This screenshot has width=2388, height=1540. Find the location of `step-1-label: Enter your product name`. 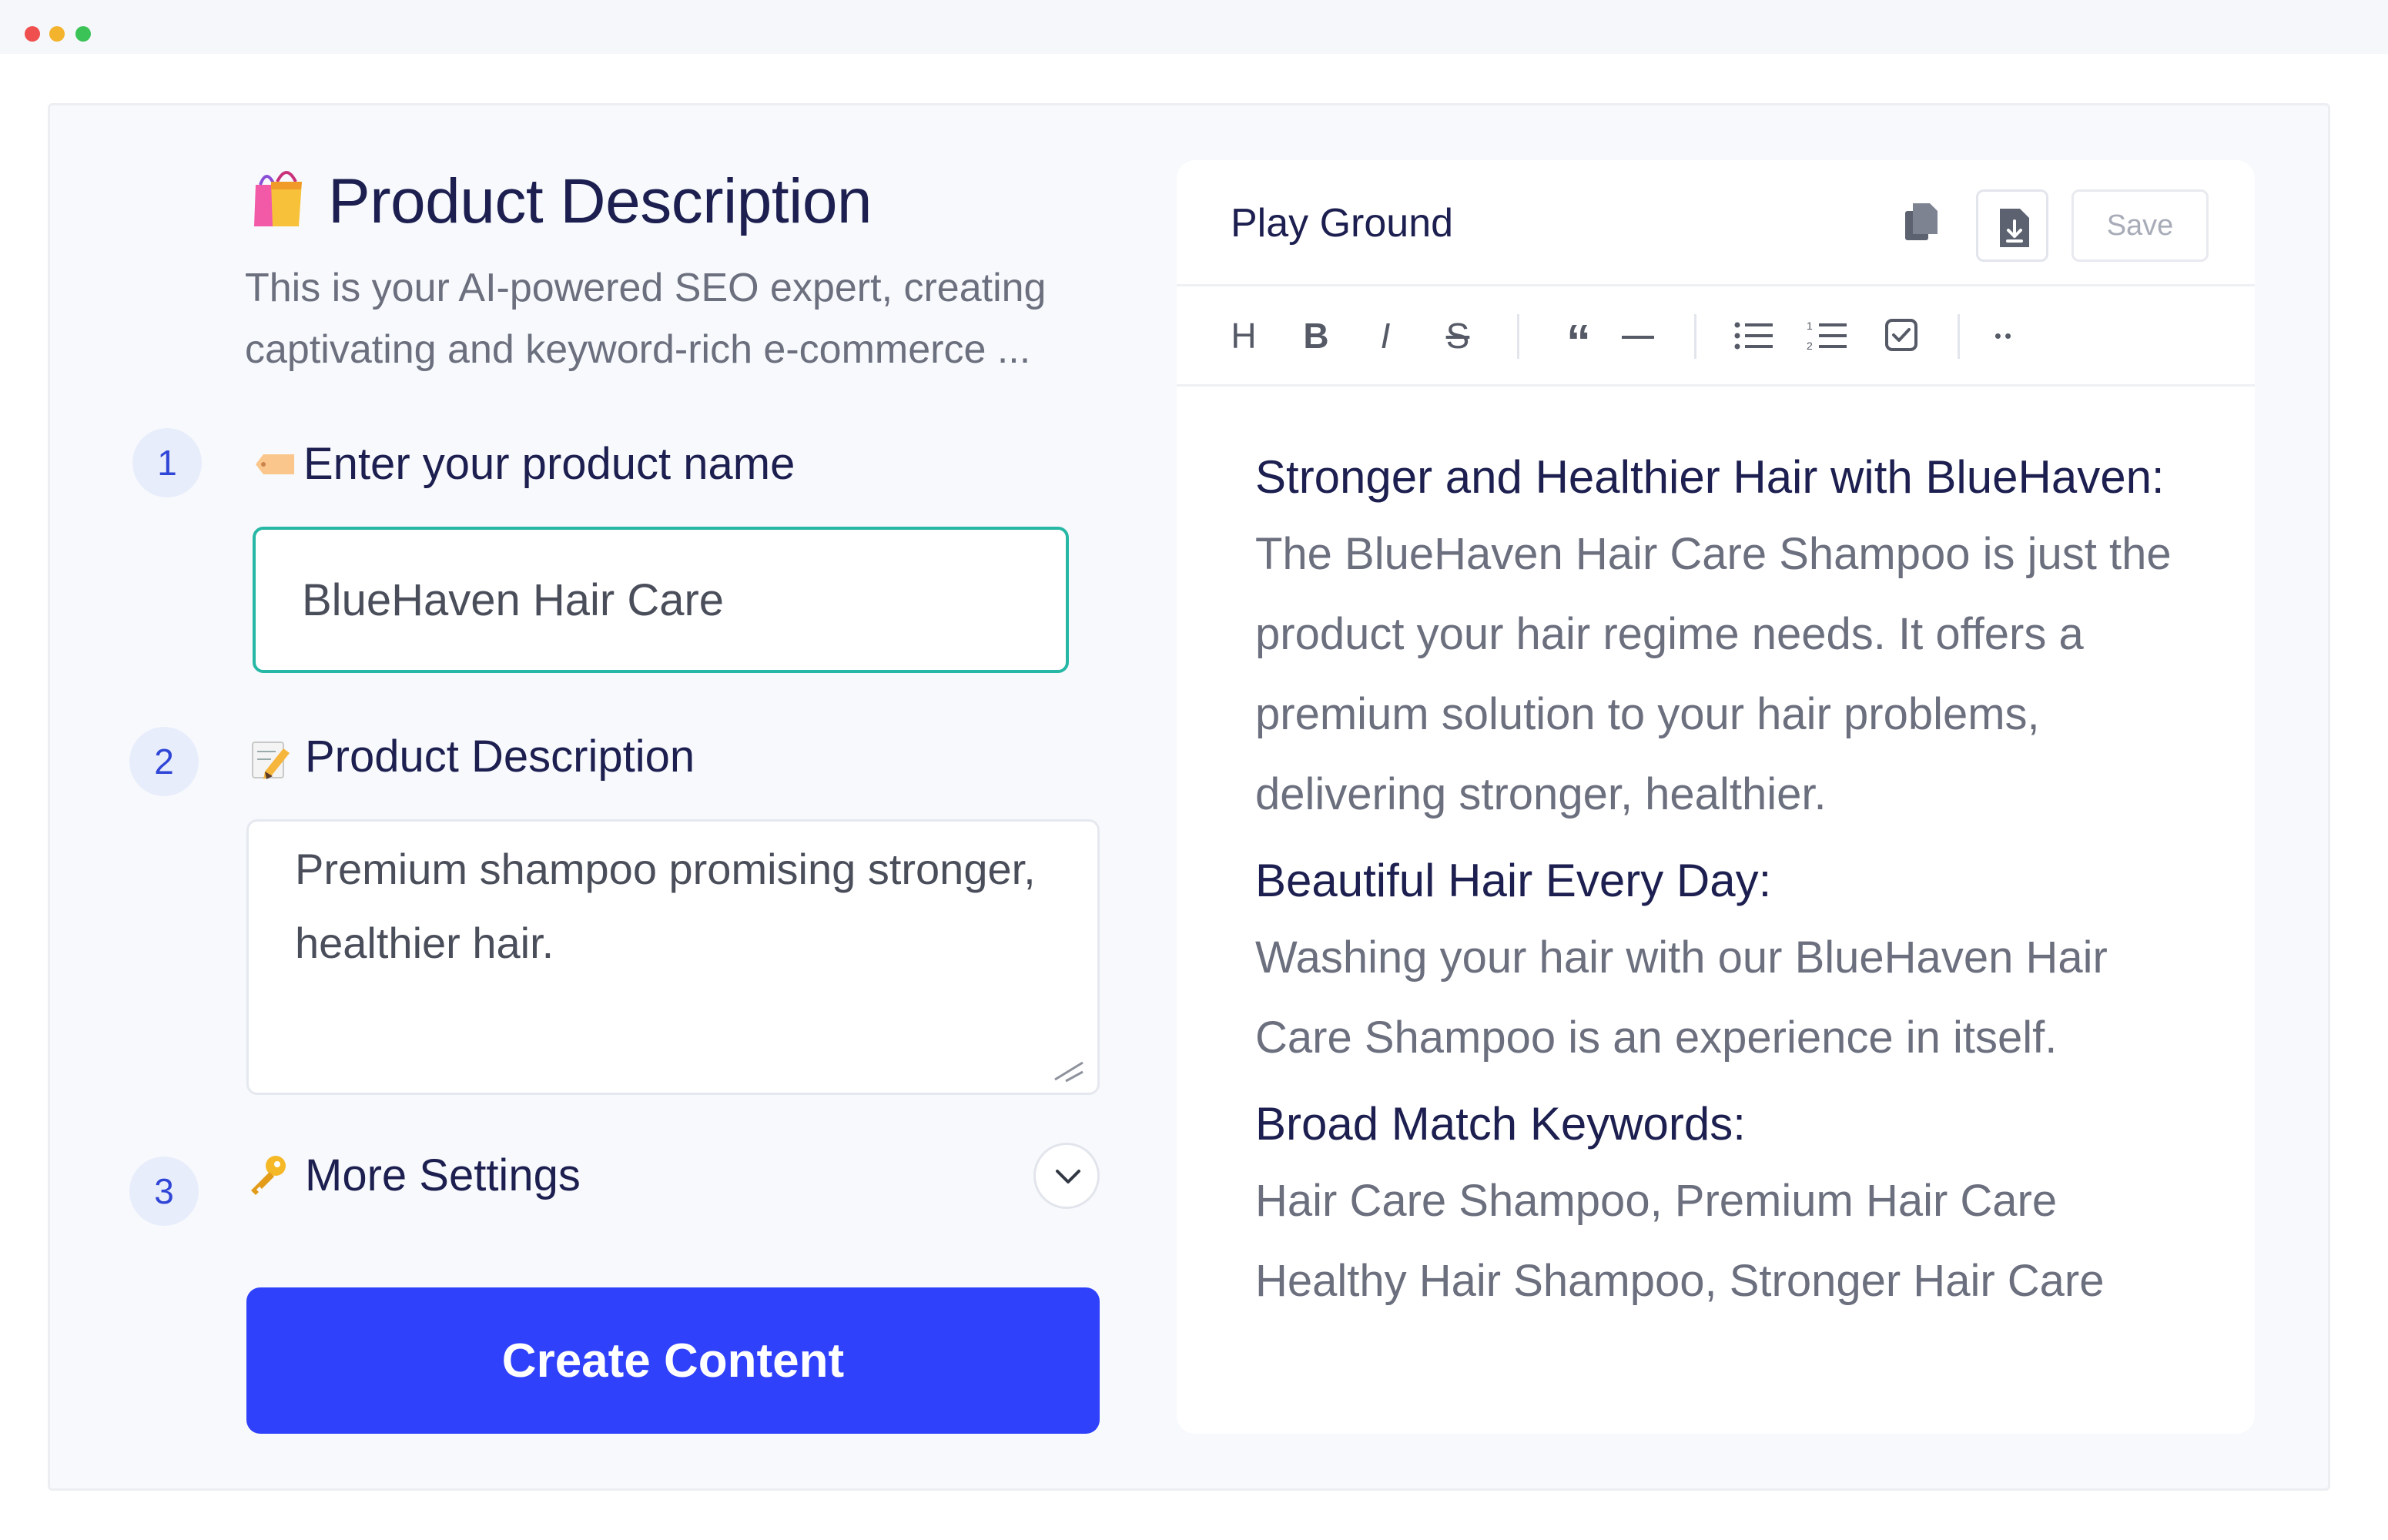

step-1-label: Enter your product name is located at coordinates (549, 464).